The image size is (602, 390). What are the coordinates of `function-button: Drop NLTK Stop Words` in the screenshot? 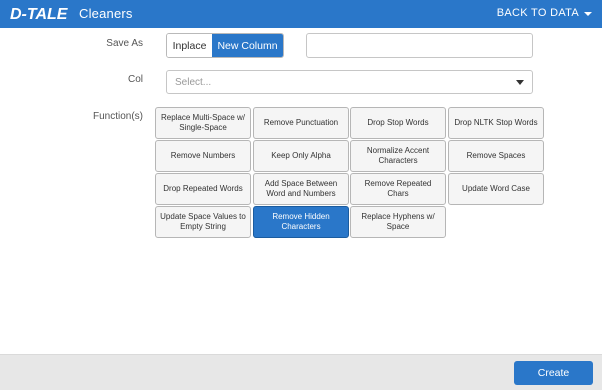 It's located at (496, 123).